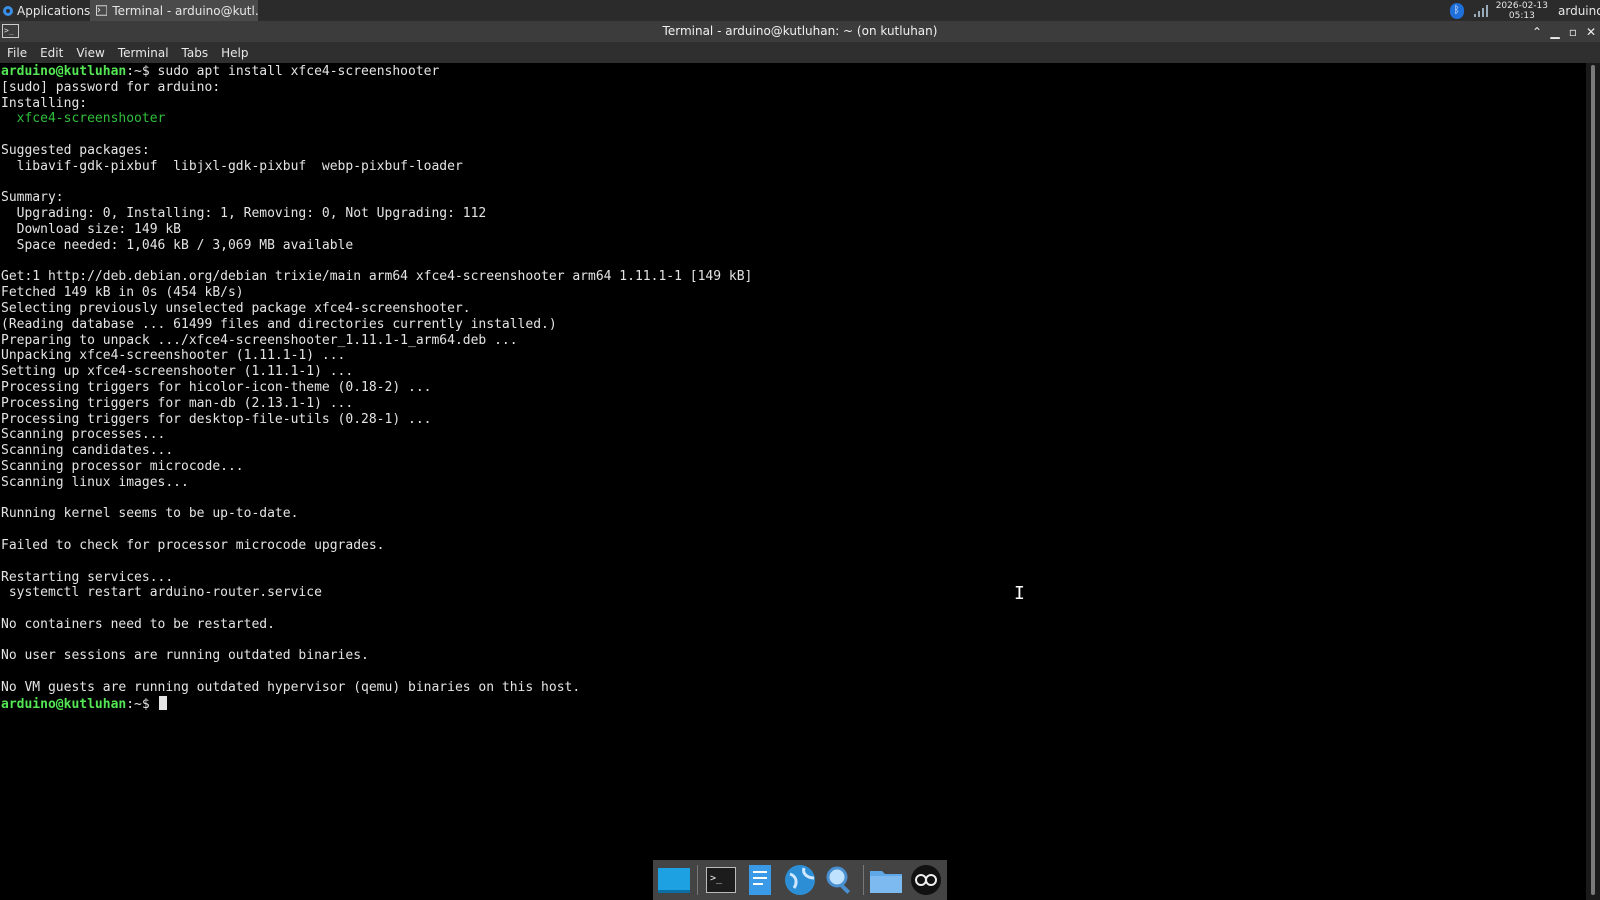  Describe the element at coordinates (1019, 593) in the screenshot. I see `mouse-ibeam-icon: I` at that location.